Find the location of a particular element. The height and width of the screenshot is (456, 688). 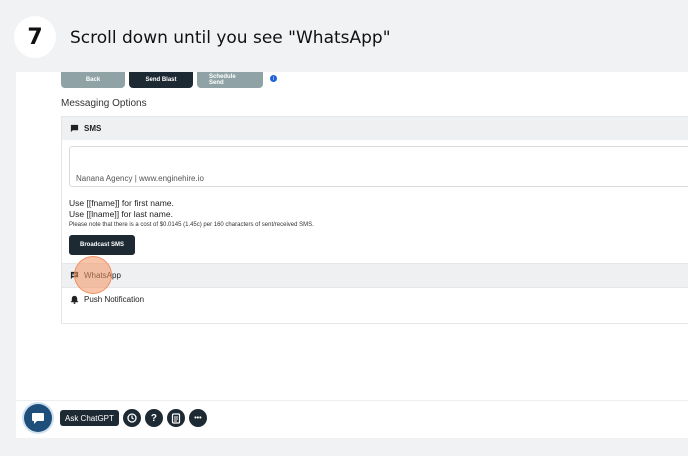

push-notification-label: Push Notification is located at coordinates (114, 299).